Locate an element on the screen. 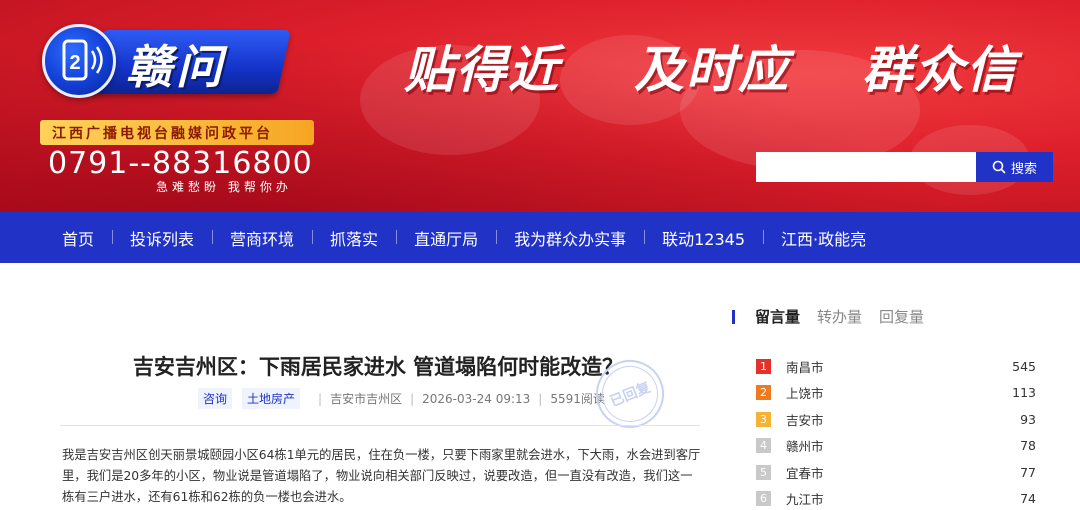 The width and height of the screenshot is (1080, 510). rank-city: 赣州市 is located at coordinates (805, 447).